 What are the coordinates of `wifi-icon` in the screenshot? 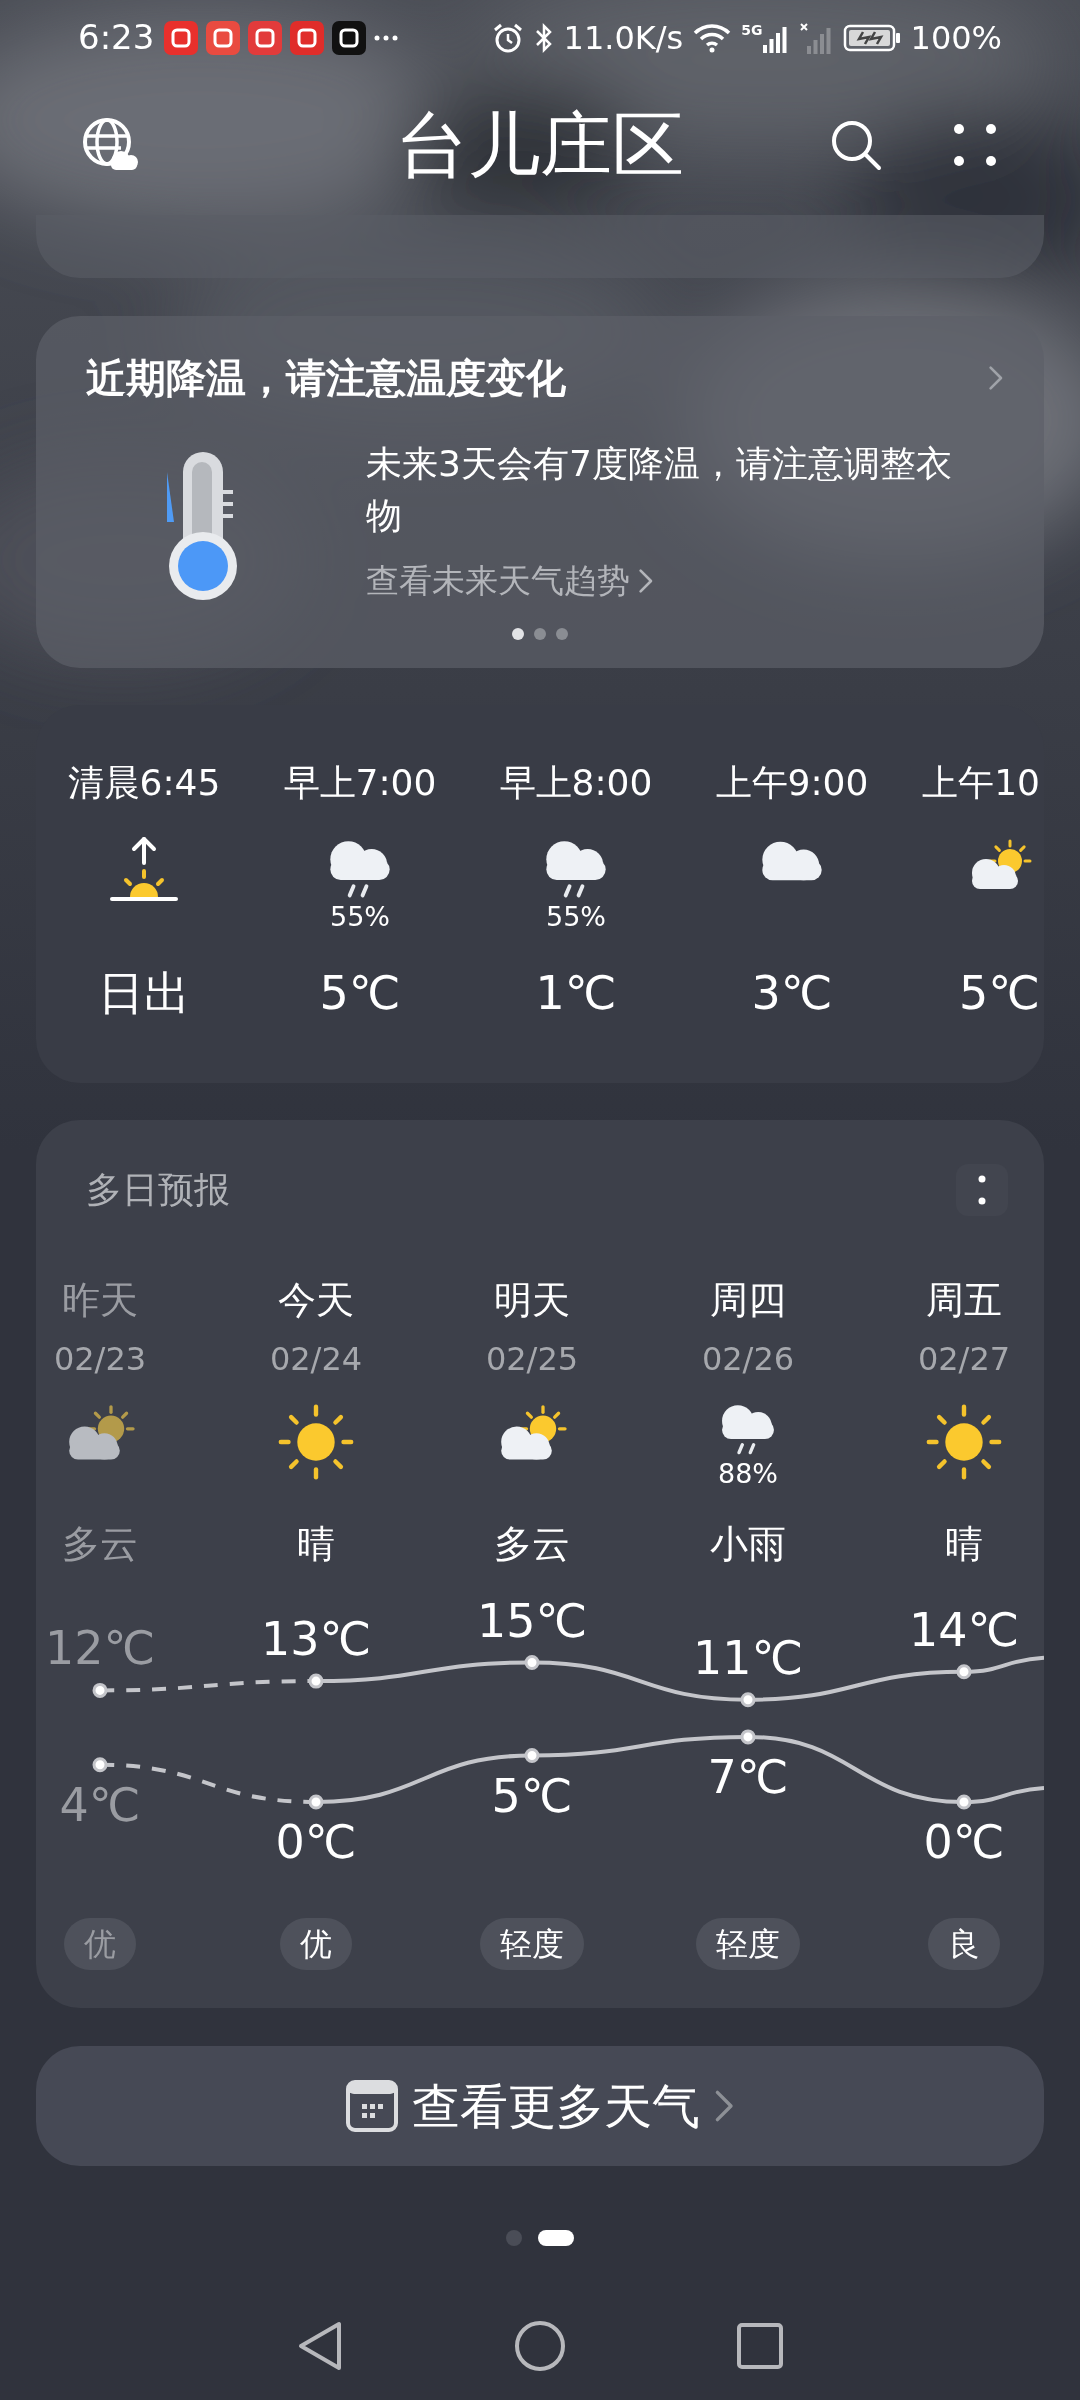 It's located at (712, 37).